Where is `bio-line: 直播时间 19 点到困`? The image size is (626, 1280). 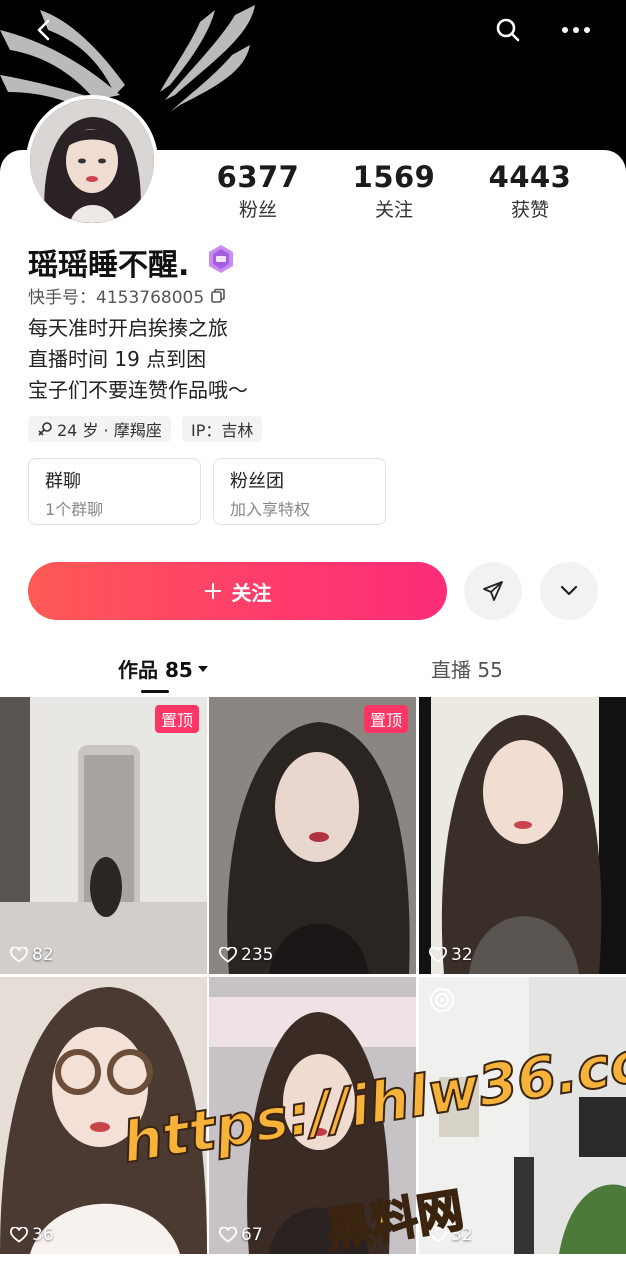 bio-line: 直播时间 19 点到困 is located at coordinates (117, 359).